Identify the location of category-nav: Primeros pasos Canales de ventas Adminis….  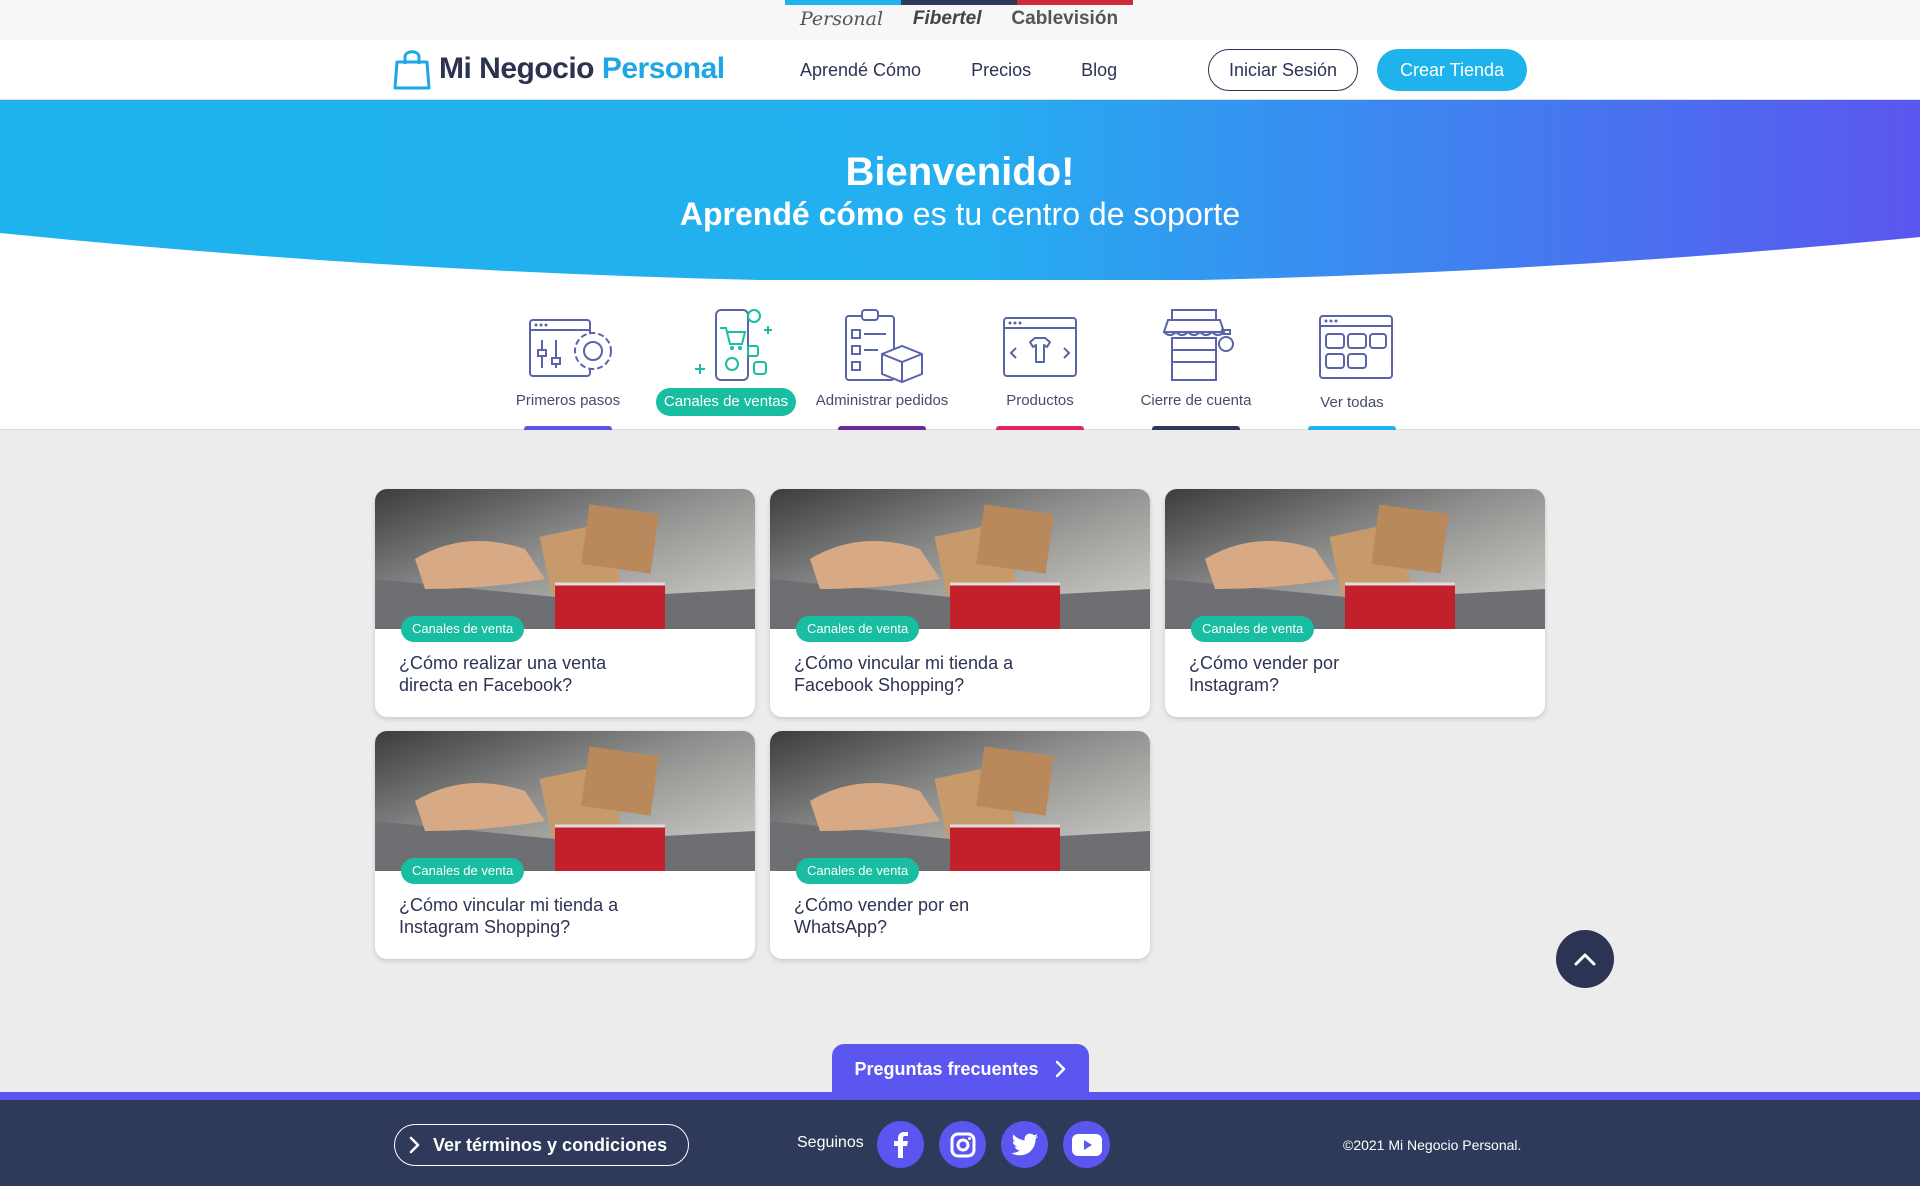
(960, 355).